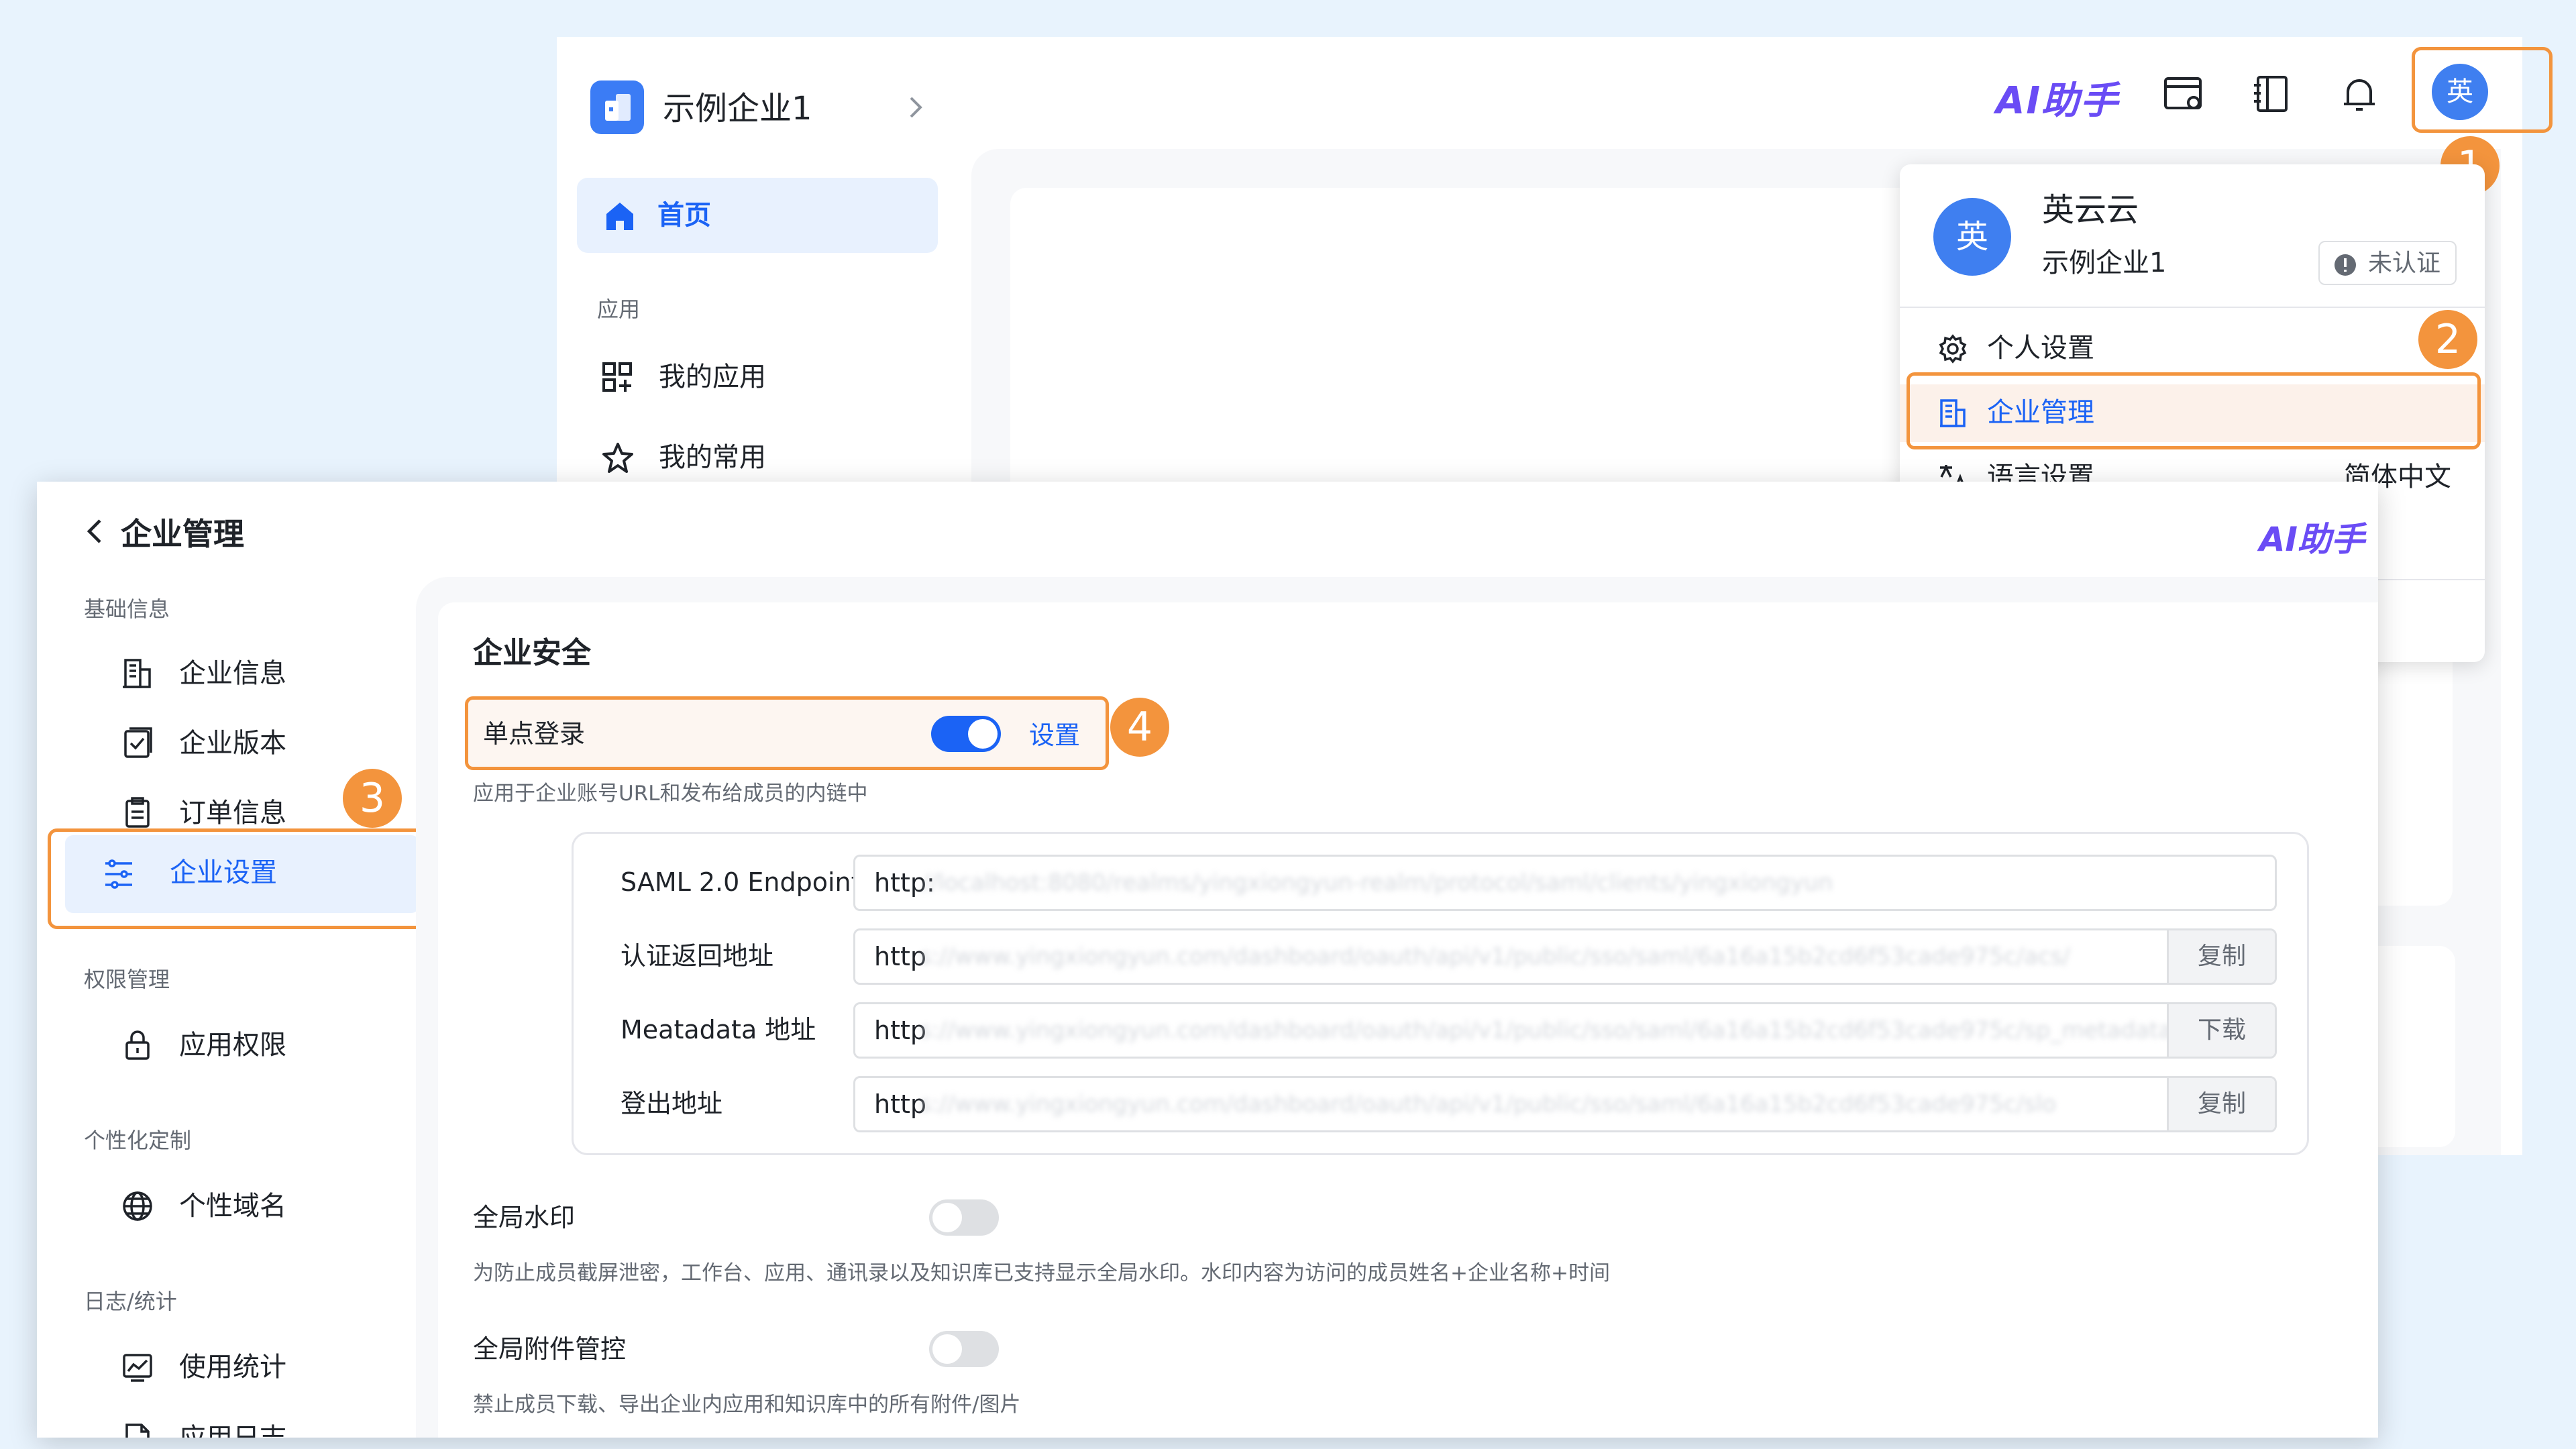 This screenshot has height=1449, width=2576. Describe the element at coordinates (127, 609) in the screenshot. I see `sidebar-section-title: 基础信息` at that location.